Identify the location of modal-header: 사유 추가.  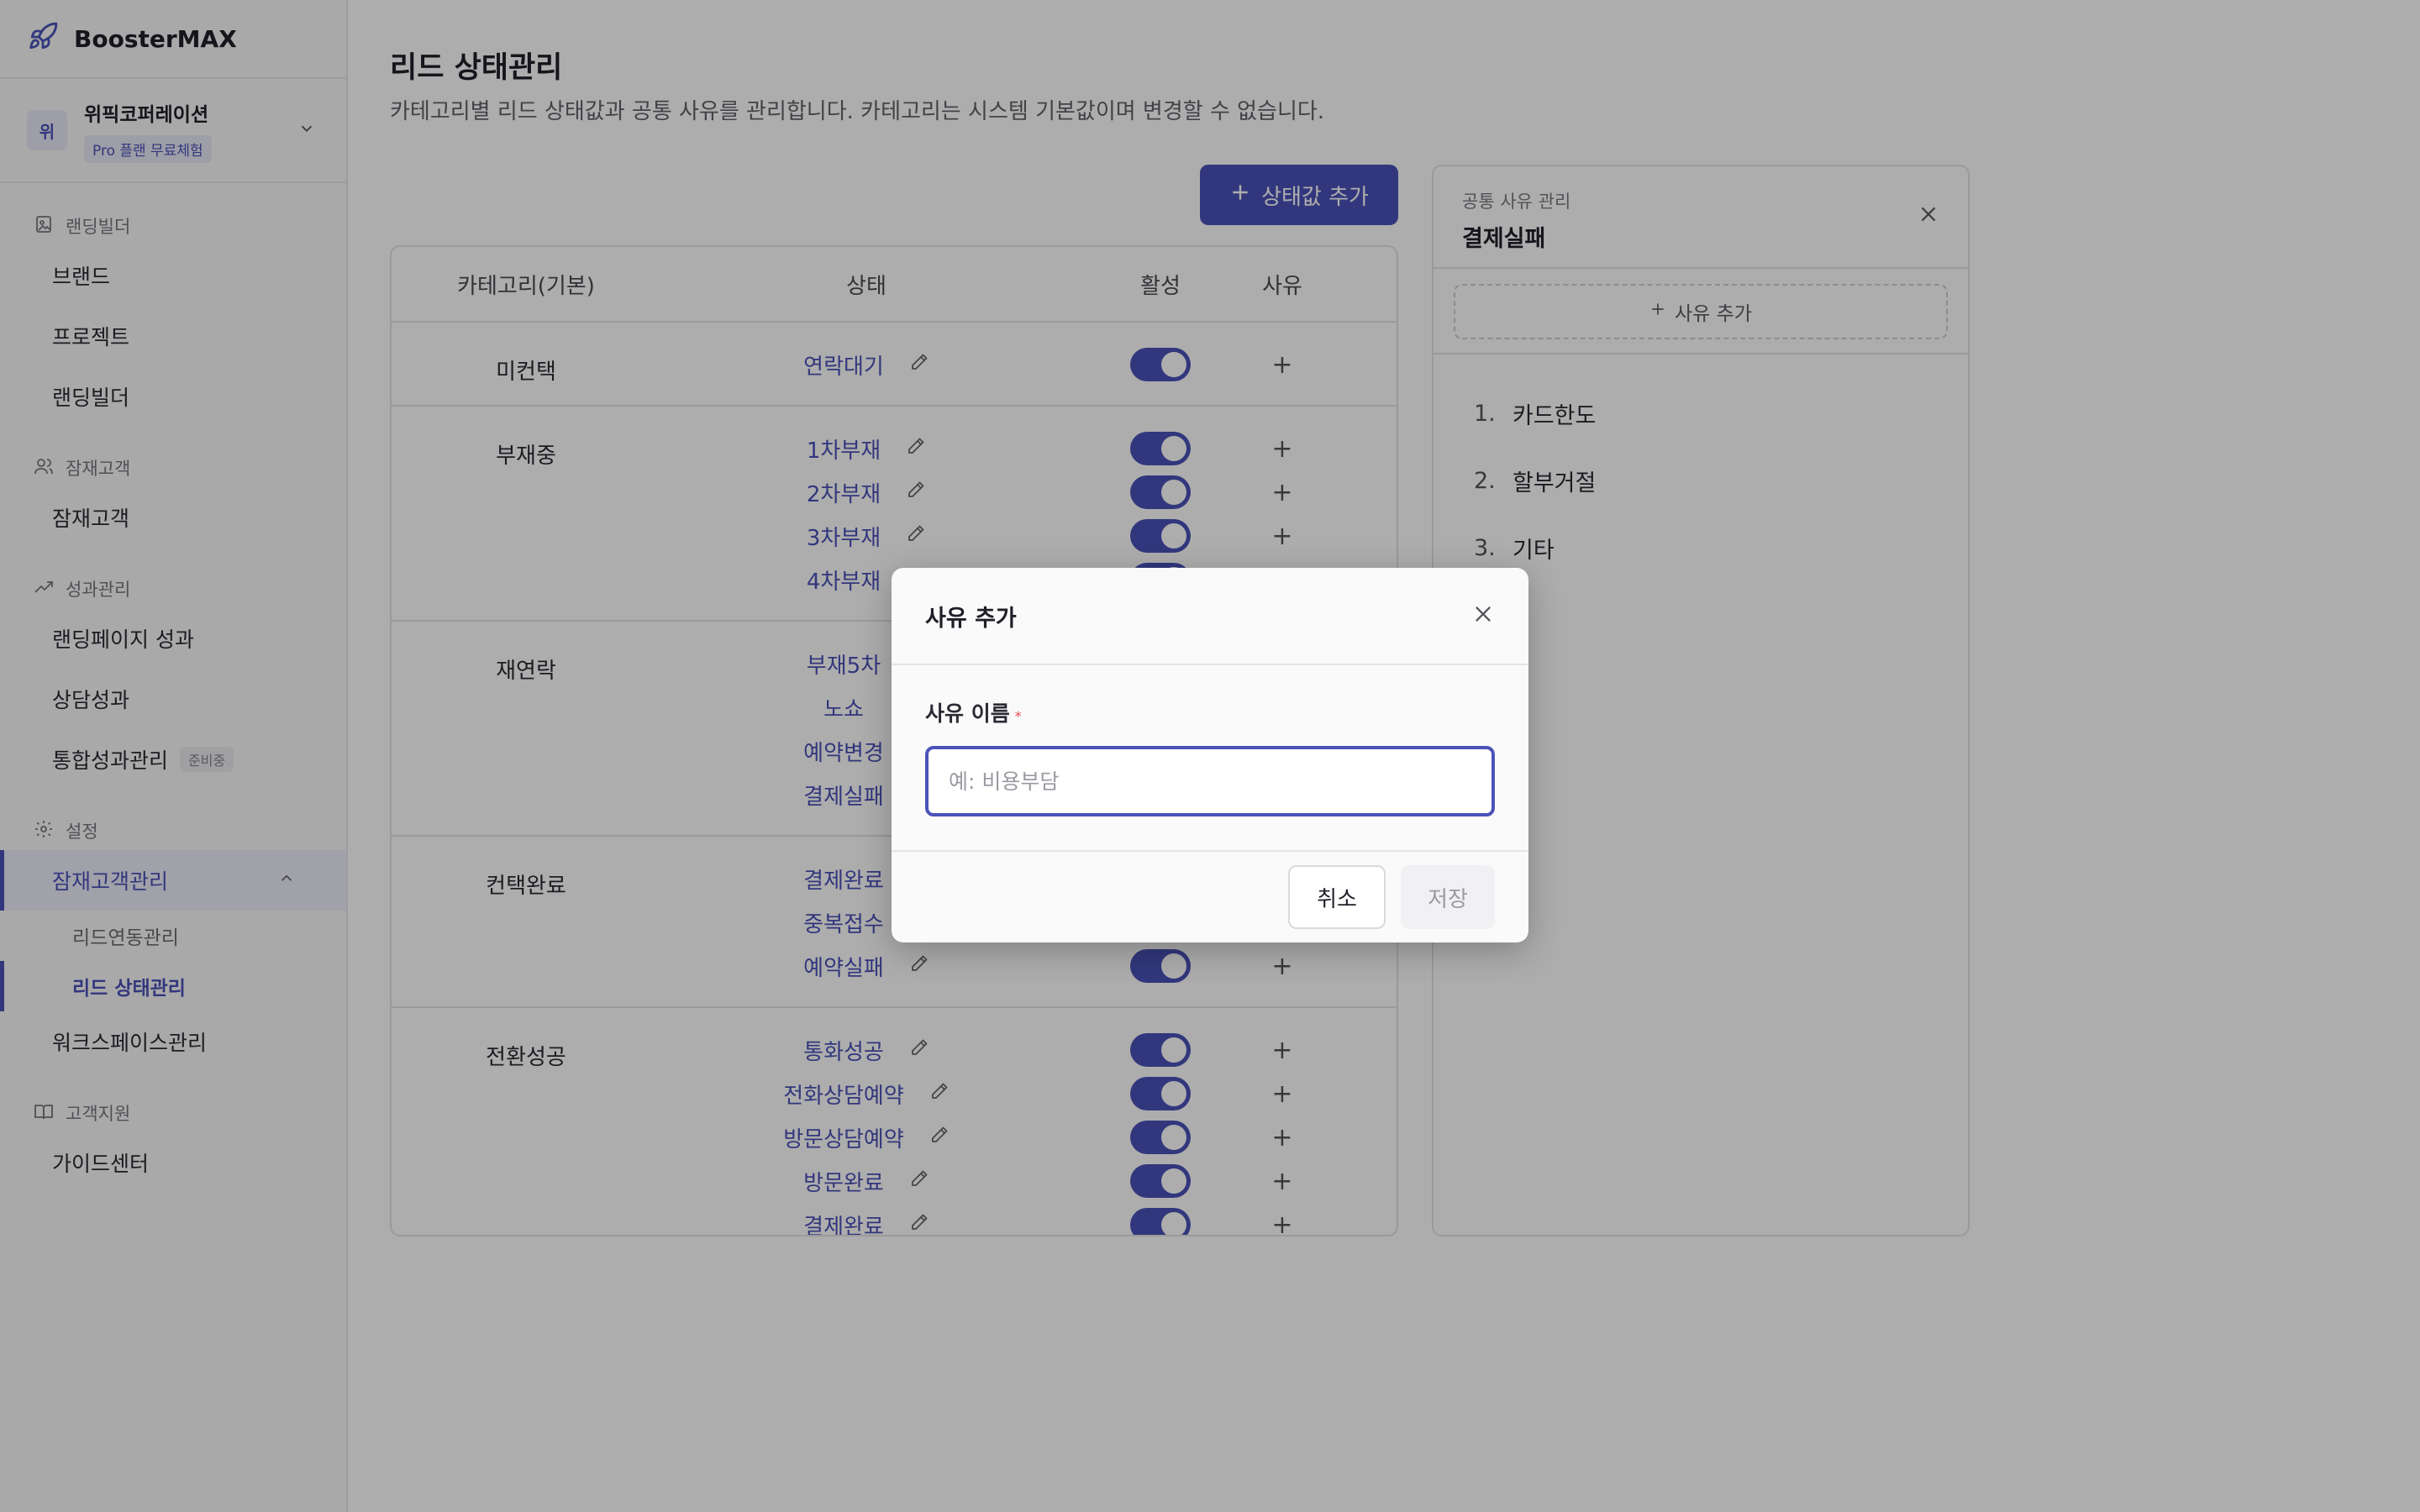
(1210, 616).